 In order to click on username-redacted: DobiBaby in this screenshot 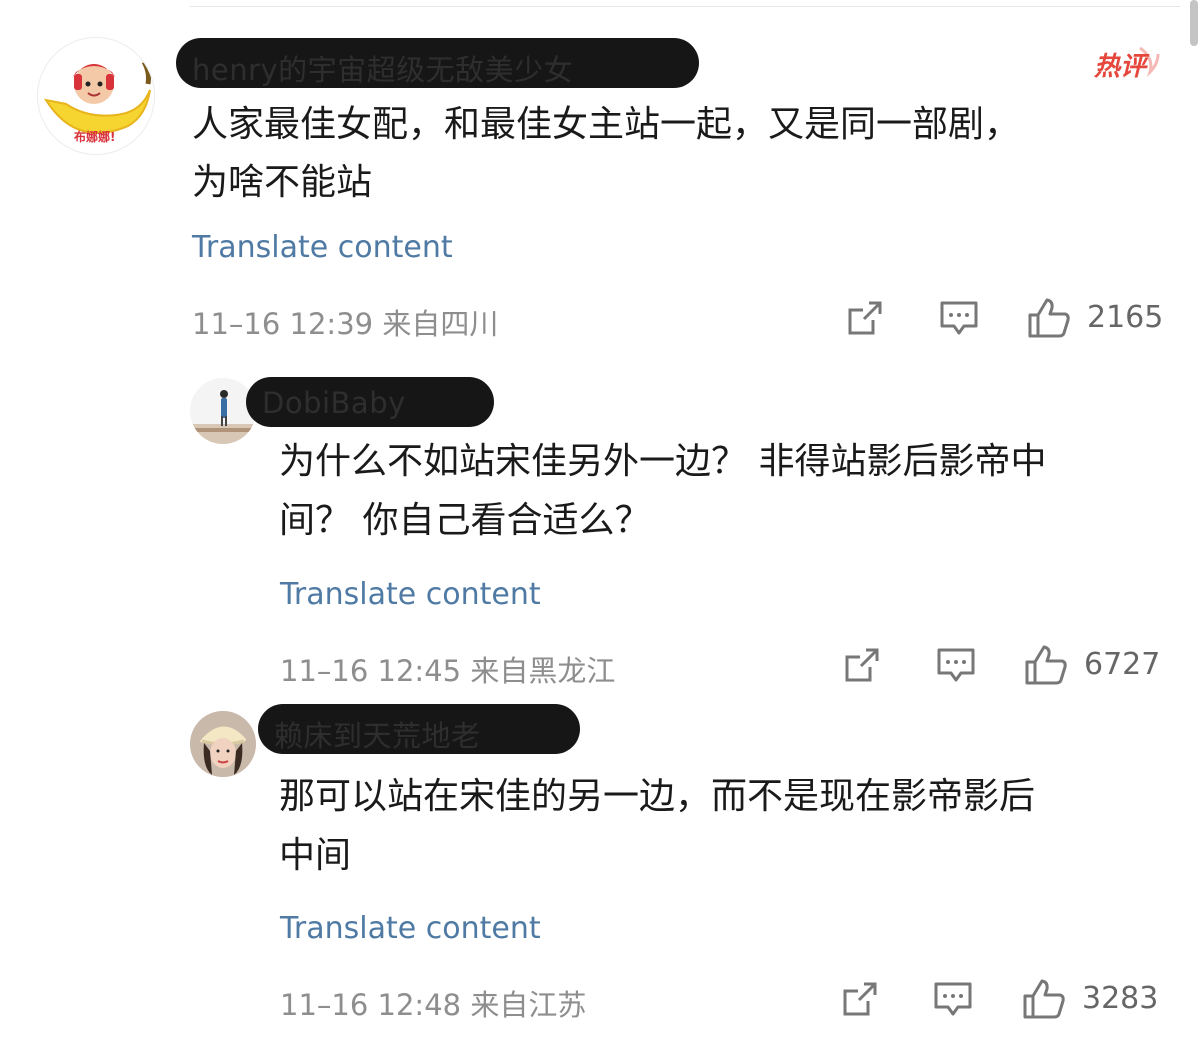, I will do `click(370, 402)`.